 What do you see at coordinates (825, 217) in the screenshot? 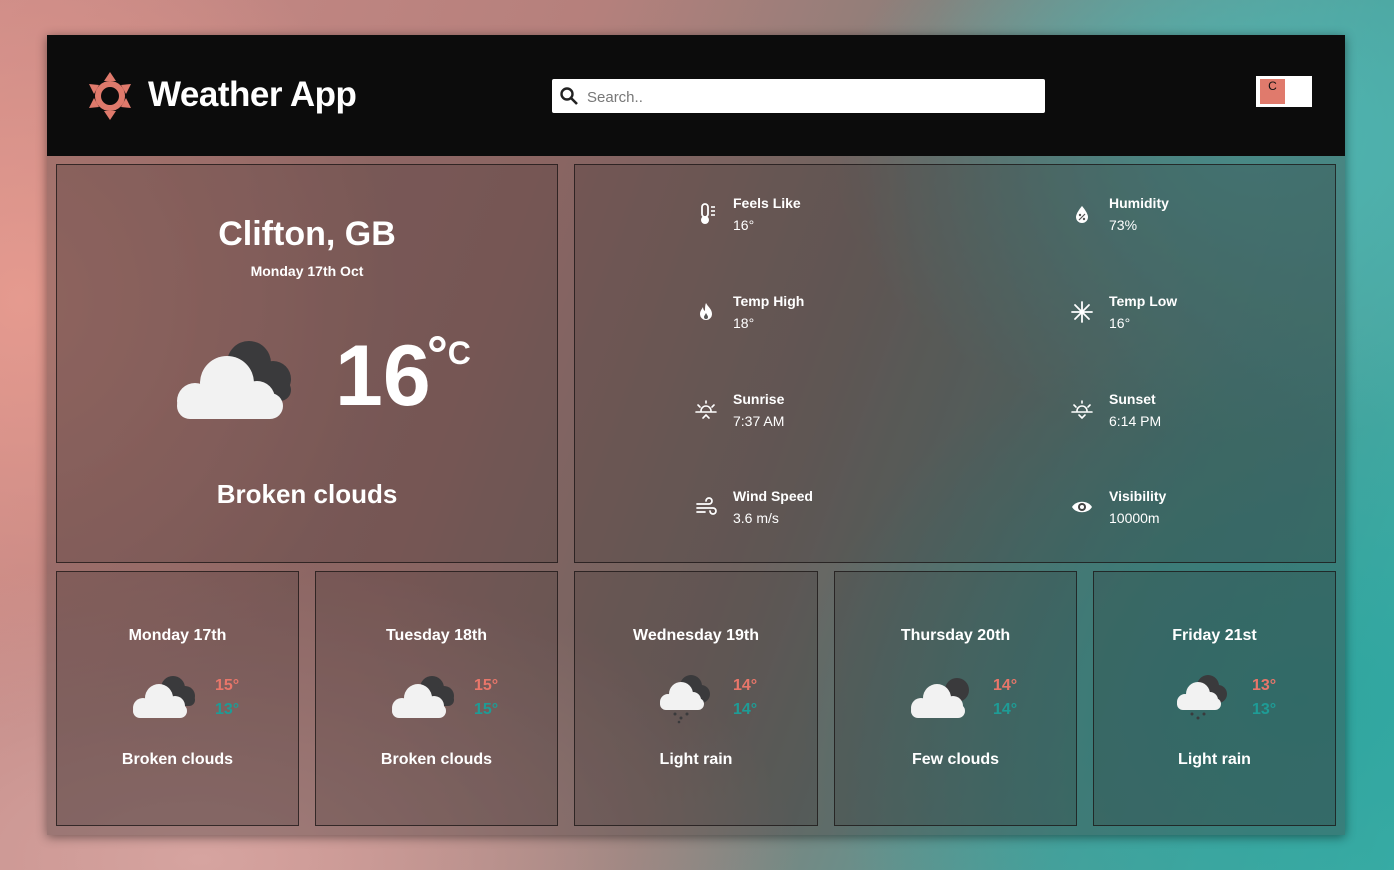
I see `detail-feels-like: Feels Like 16°` at bounding box center [825, 217].